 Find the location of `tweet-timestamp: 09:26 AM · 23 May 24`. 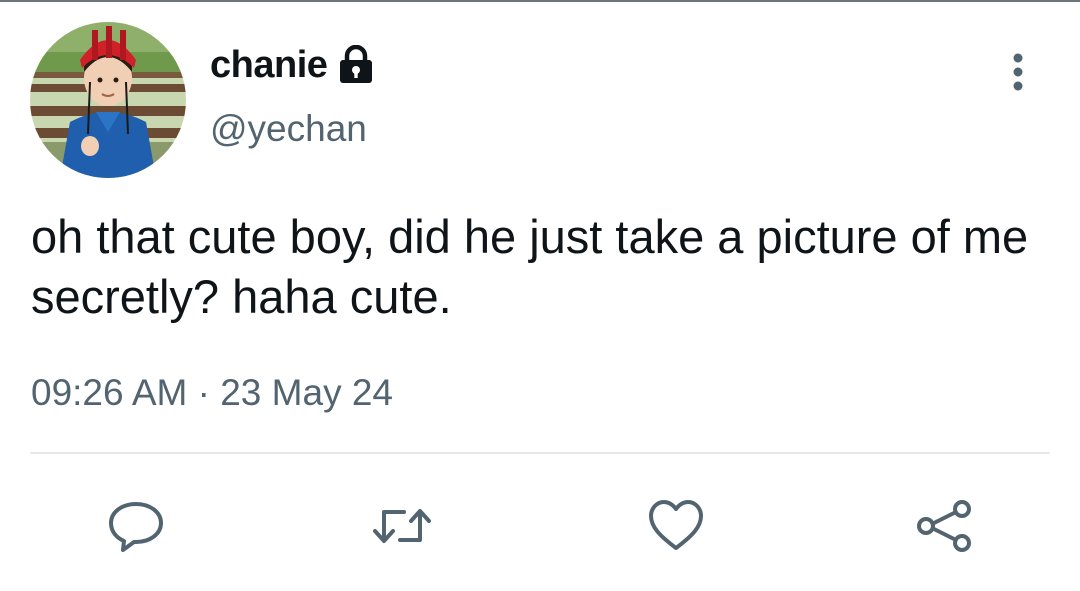

tweet-timestamp: 09:26 AM · 23 May 24 is located at coordinates (212, 393).